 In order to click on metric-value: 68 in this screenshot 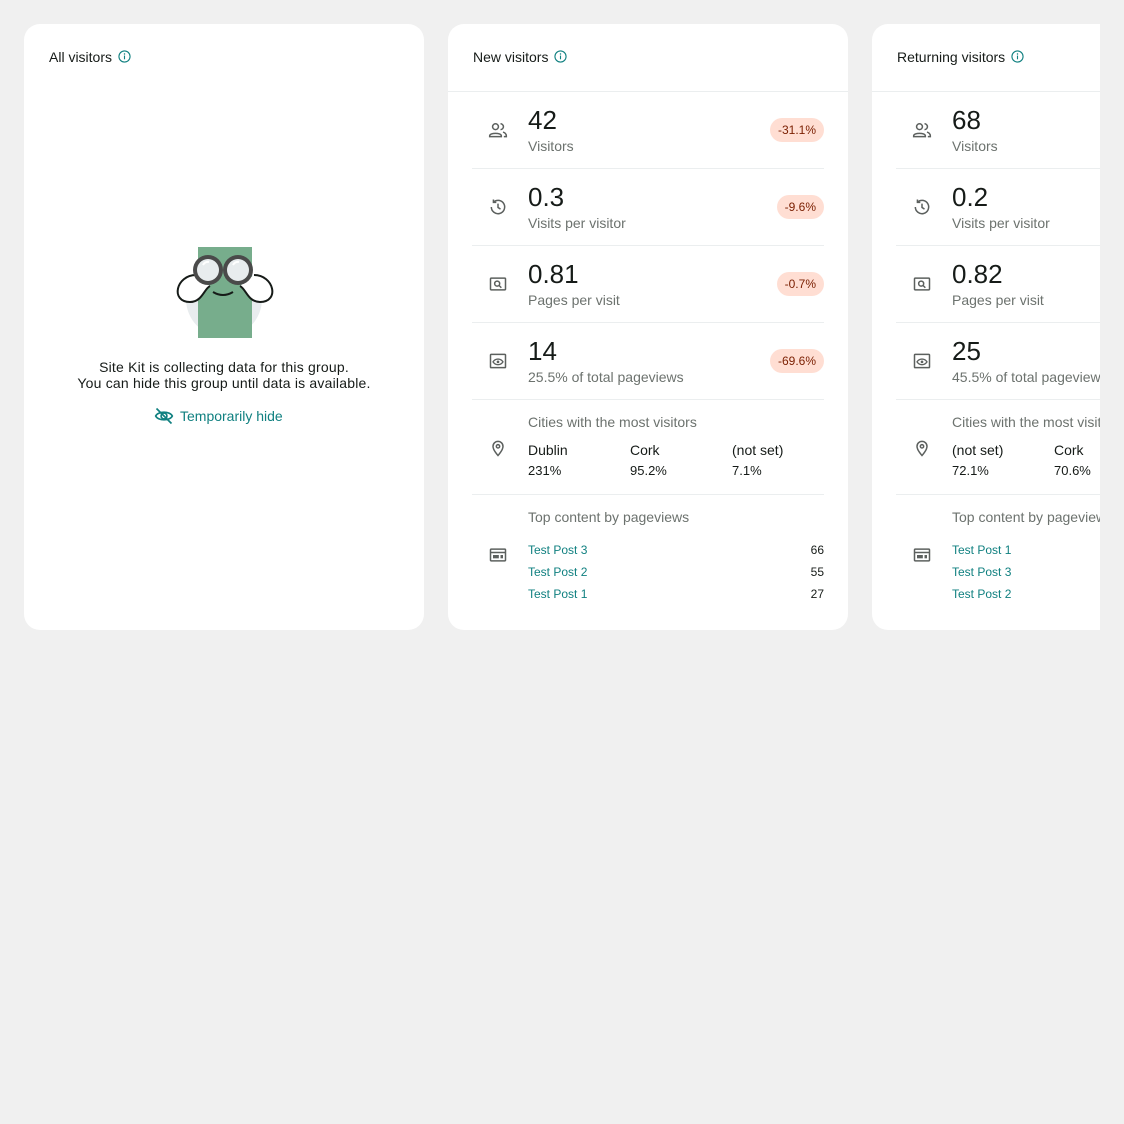, I will do `click(966, 120)`.